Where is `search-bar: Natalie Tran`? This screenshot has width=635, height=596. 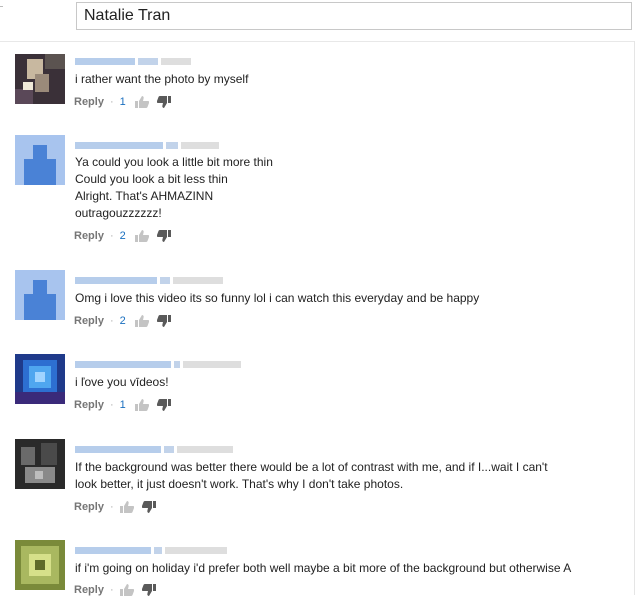
search-bar: Natalie Tran is located at coordinates (317, 21).